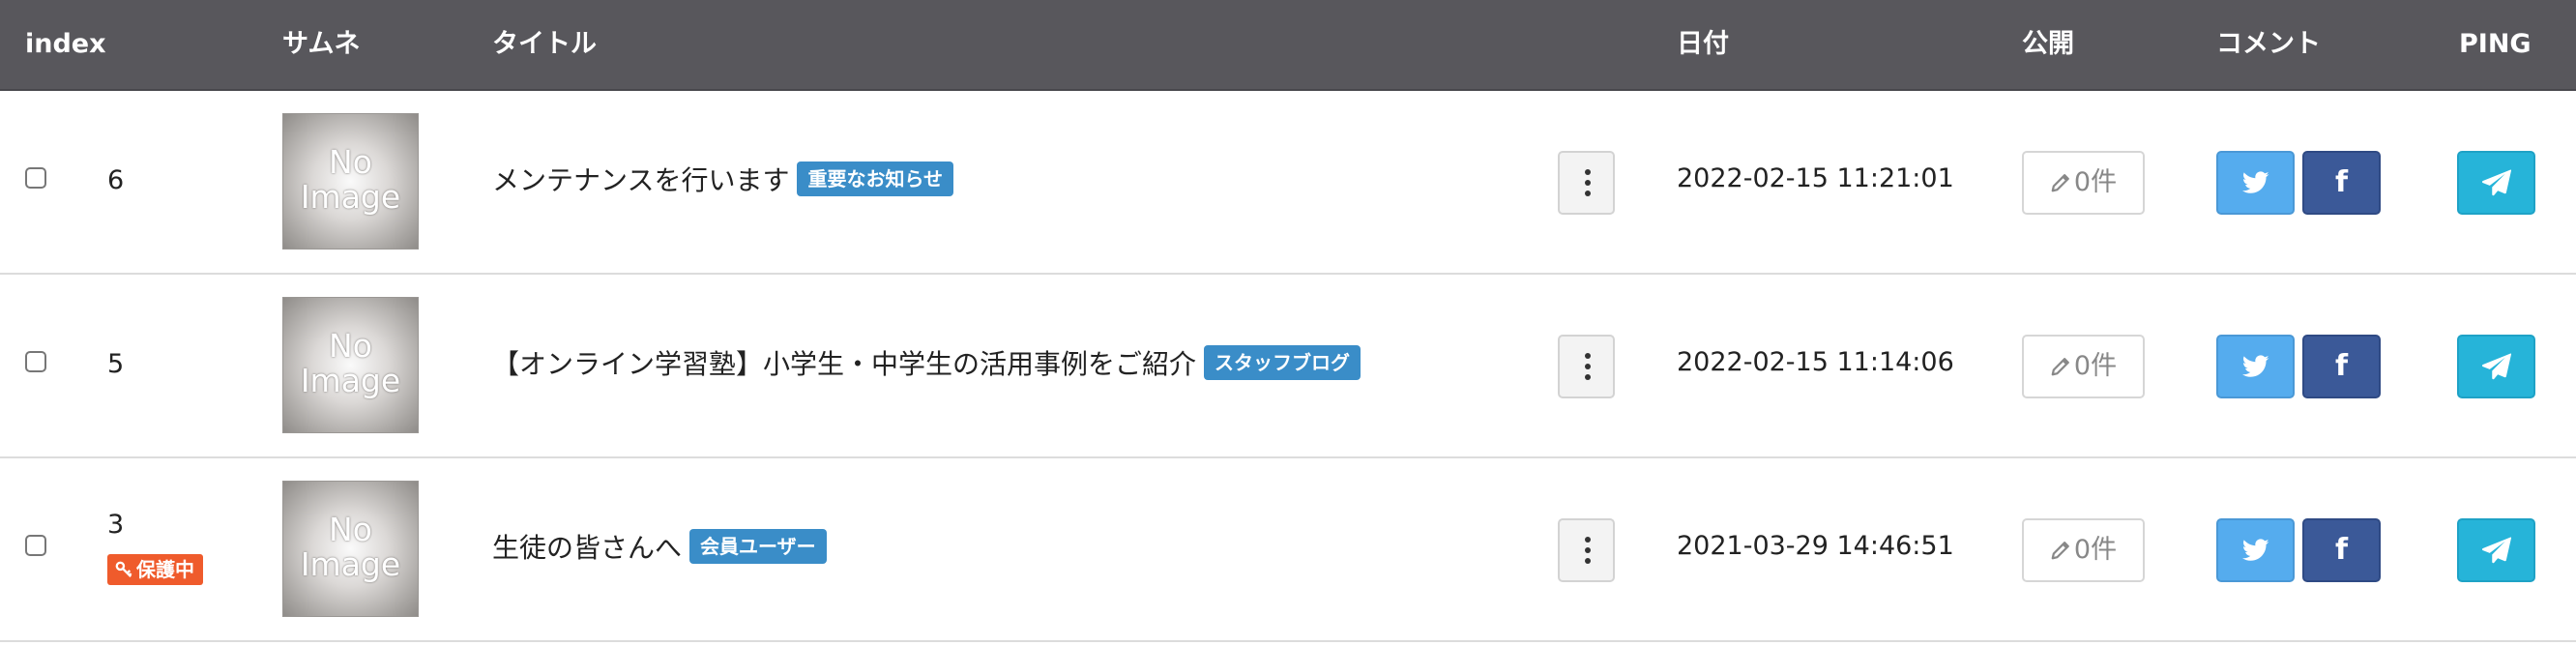 This screenshot has width=2576, height=646. I want to click on post-title: 【オンライン学習塾】小学生・中学生の活用事例をご紹介 スタッフブログ, so click(926, 364).